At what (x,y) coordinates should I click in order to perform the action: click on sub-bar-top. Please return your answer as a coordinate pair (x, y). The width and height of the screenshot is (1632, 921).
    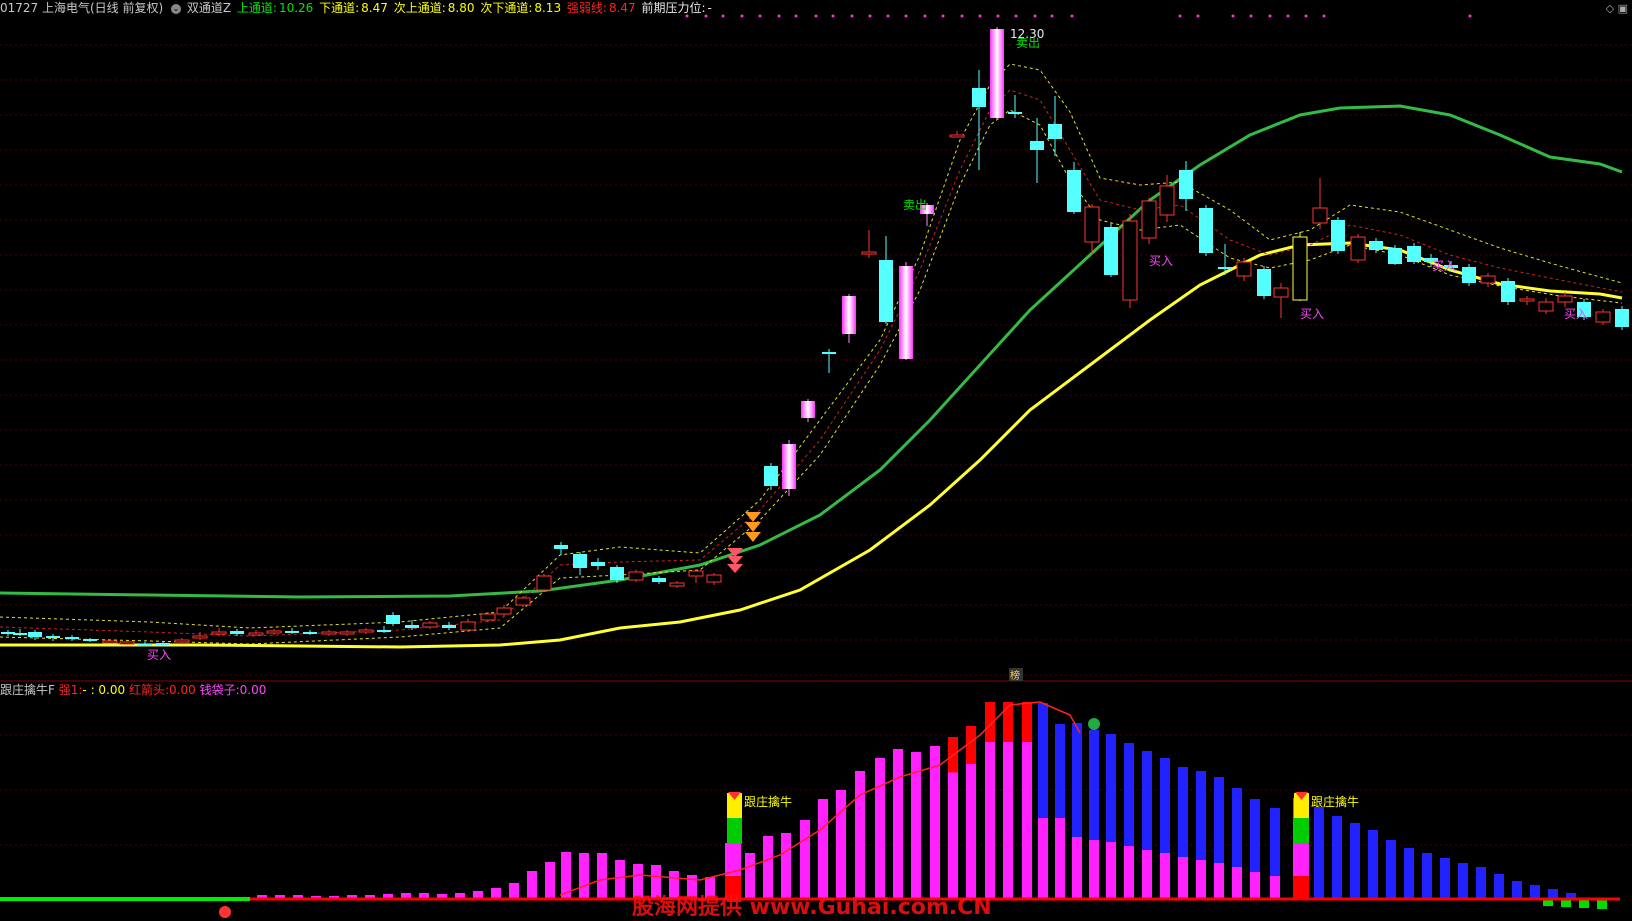
    Looking at the image, I should click on (1027, 722).